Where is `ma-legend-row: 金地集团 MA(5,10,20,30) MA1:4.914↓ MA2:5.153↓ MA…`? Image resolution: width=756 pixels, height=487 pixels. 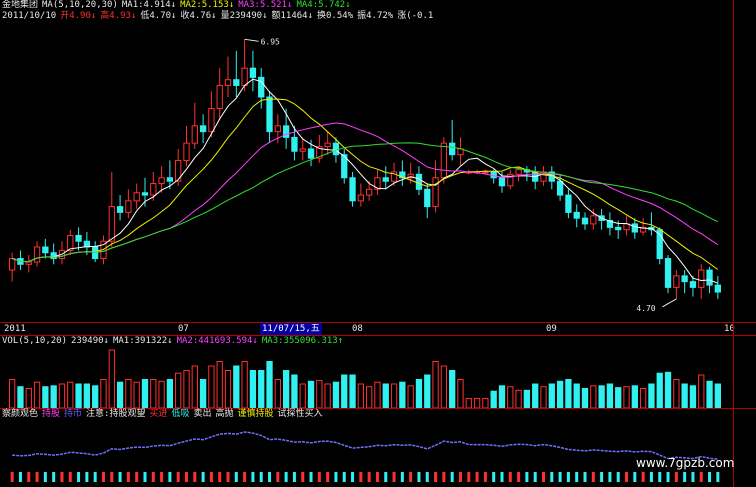
ma-legend-row: 金地集团 MA(5,10,20,30) MA1:4.914↓ MA2:5.153↓ MA… is located at coordinates (178, 5).